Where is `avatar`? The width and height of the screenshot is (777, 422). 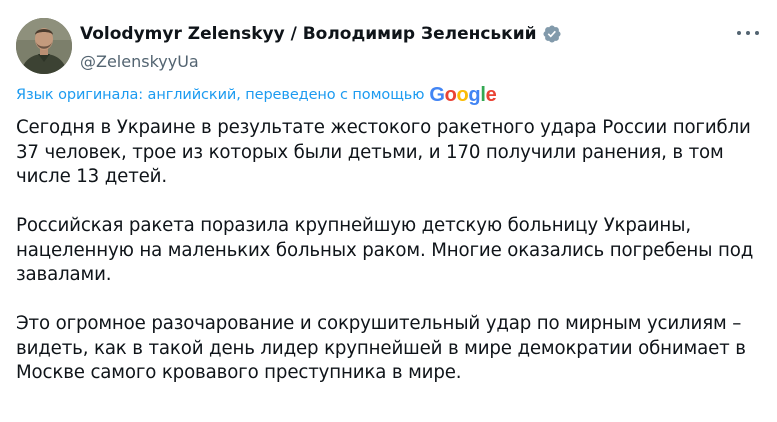
avatar is located at coordinates (44, 46).